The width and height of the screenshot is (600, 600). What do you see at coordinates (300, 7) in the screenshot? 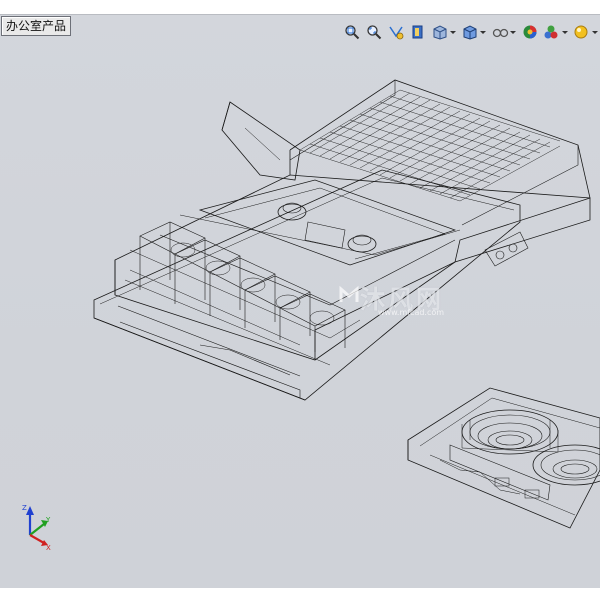
I see `window-top-strip` at bounding box center [300, 7].